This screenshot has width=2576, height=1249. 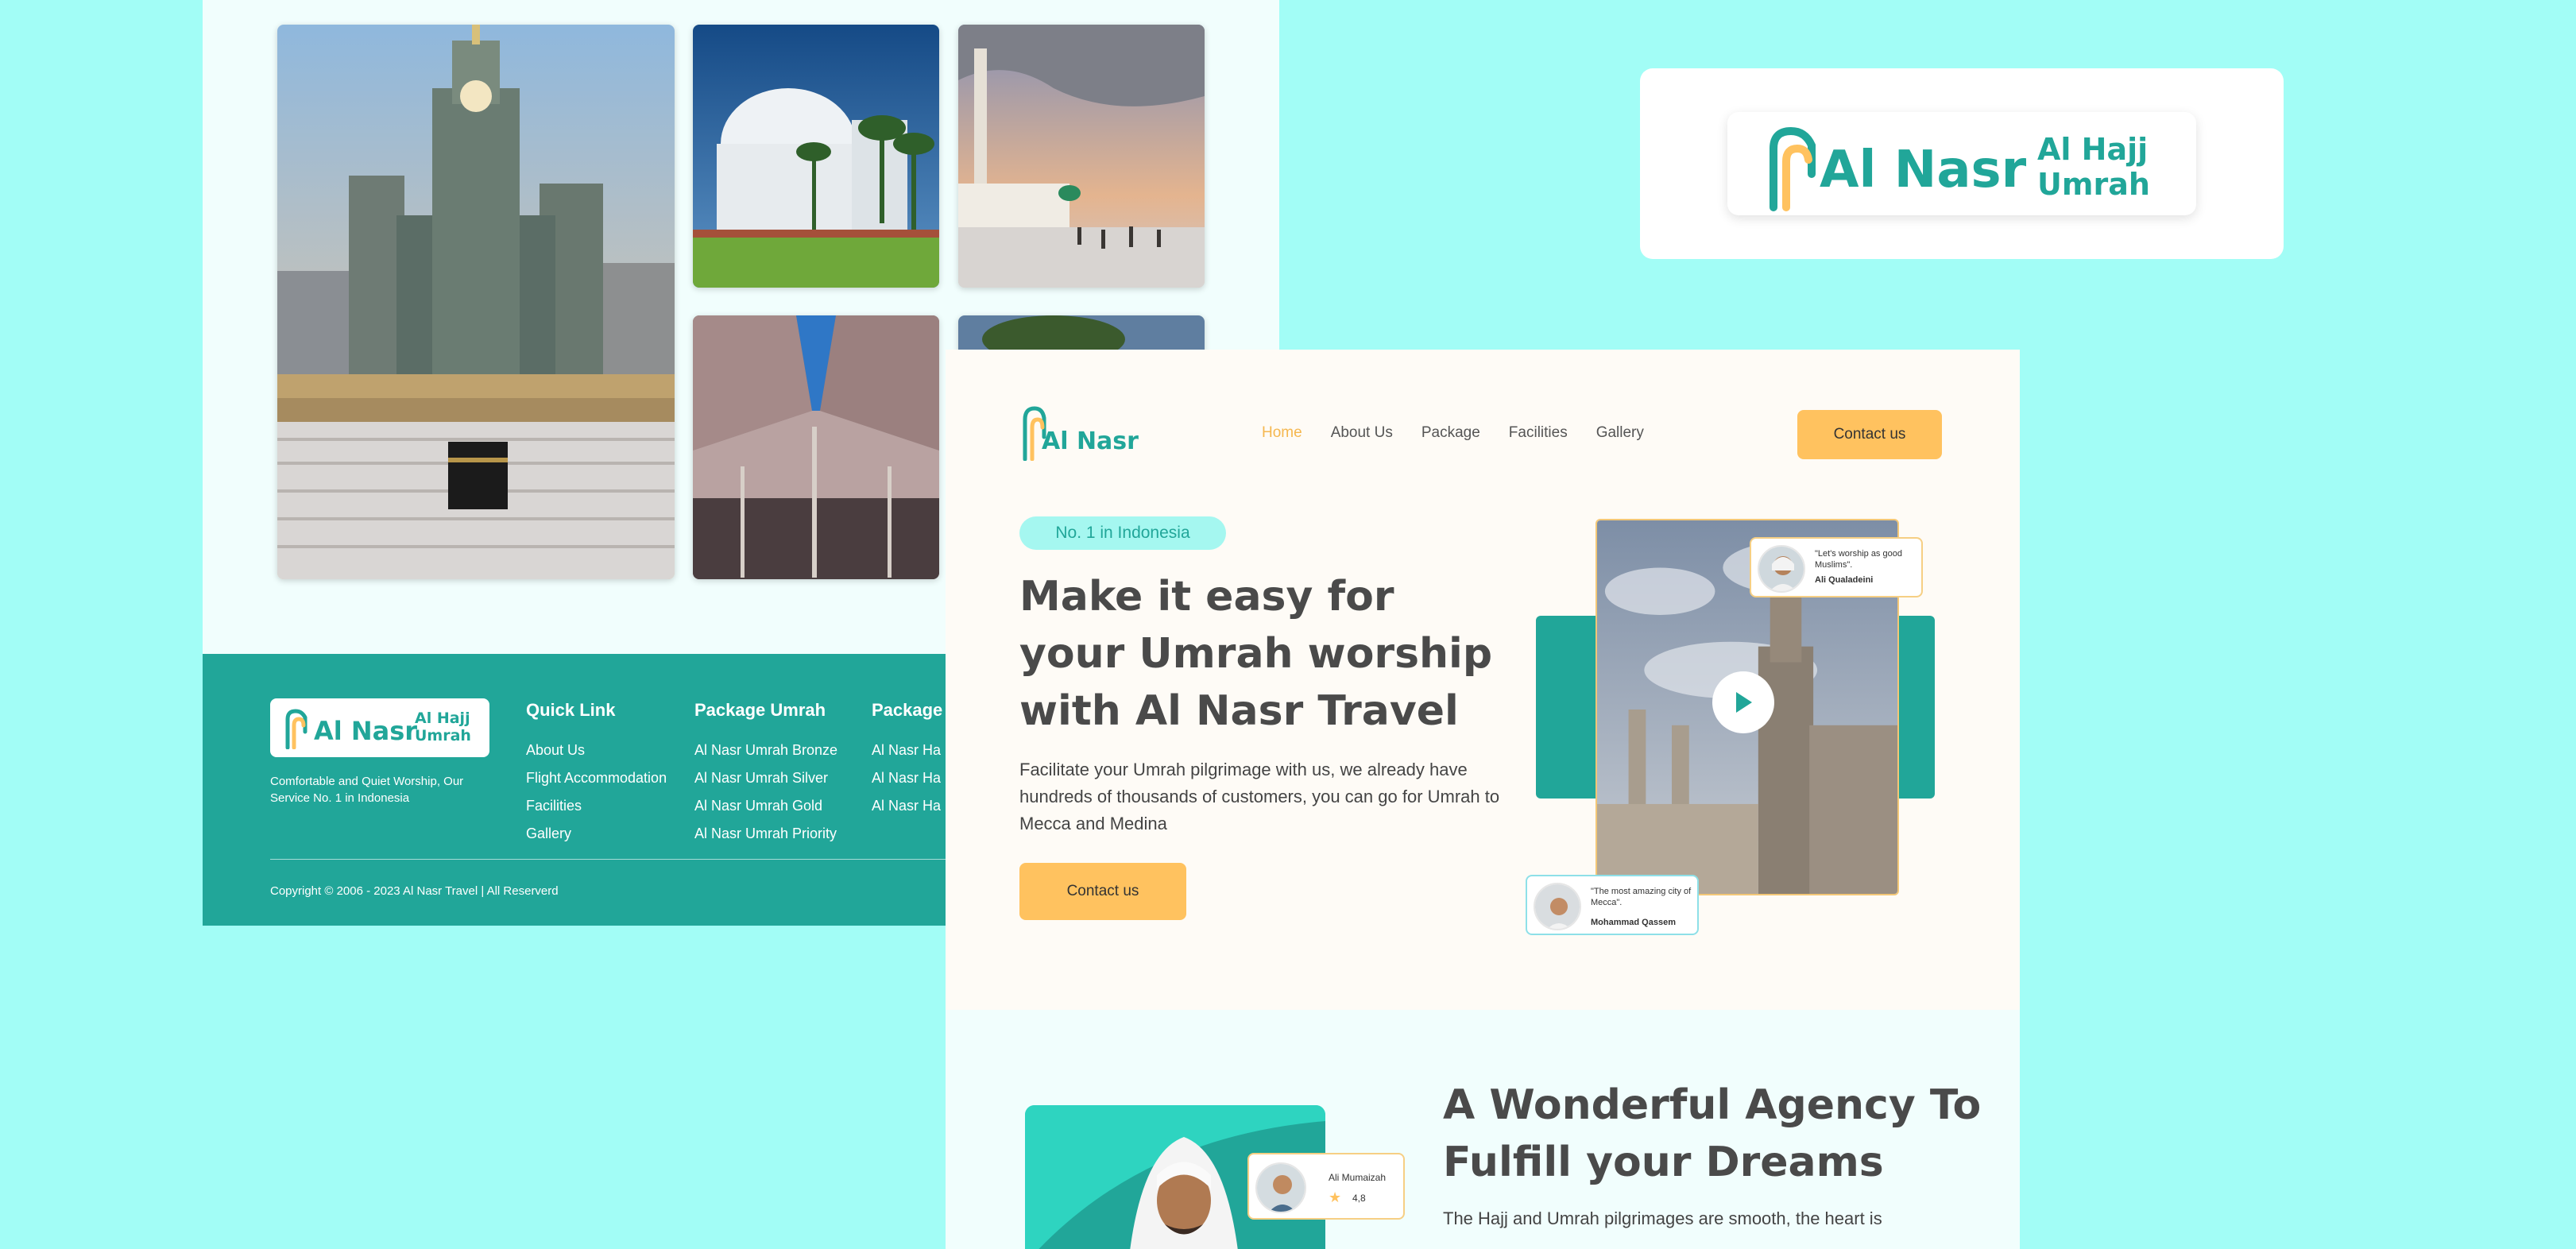 I want to click on footer-col-title: Package, so click(x=908, y=710).